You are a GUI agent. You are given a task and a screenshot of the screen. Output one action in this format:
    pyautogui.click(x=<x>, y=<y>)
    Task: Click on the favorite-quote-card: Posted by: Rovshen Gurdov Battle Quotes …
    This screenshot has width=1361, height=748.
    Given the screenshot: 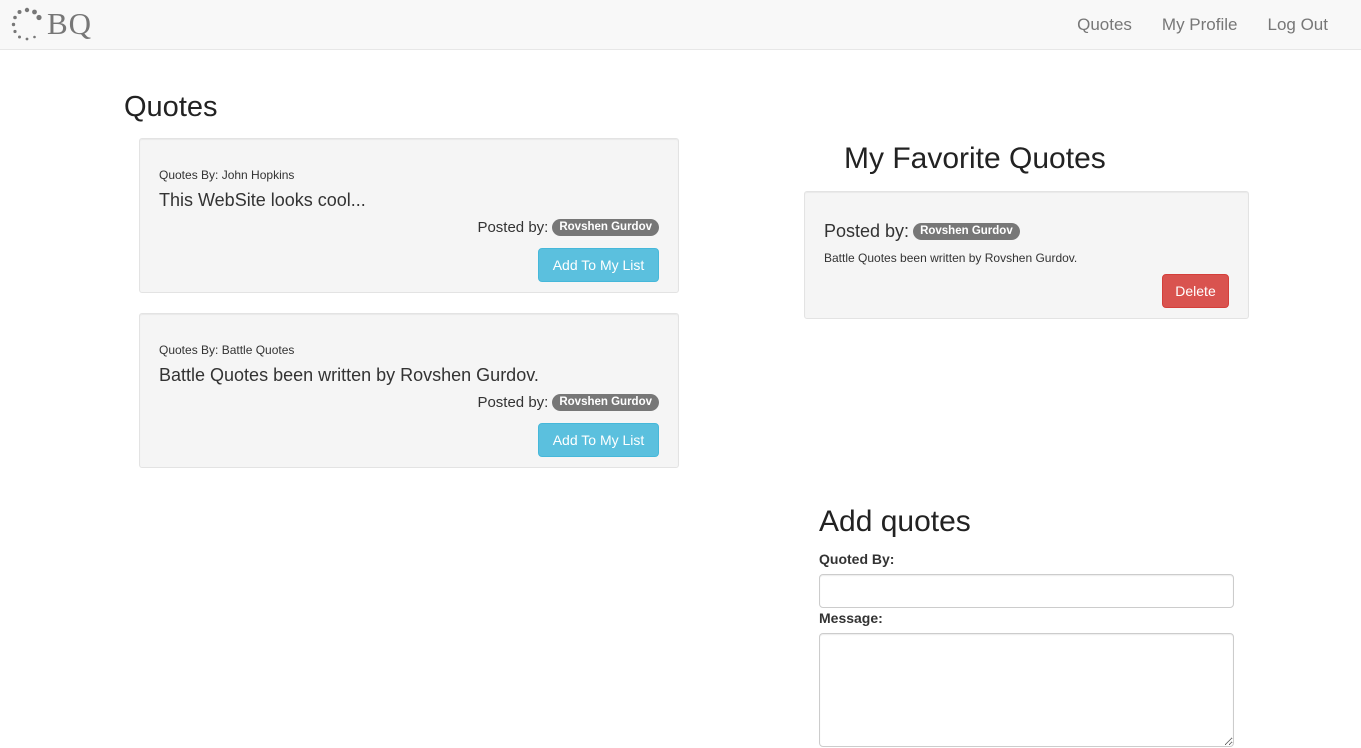 What is the action you would take?
    pyautogui.click(x=1026, y=255)
    